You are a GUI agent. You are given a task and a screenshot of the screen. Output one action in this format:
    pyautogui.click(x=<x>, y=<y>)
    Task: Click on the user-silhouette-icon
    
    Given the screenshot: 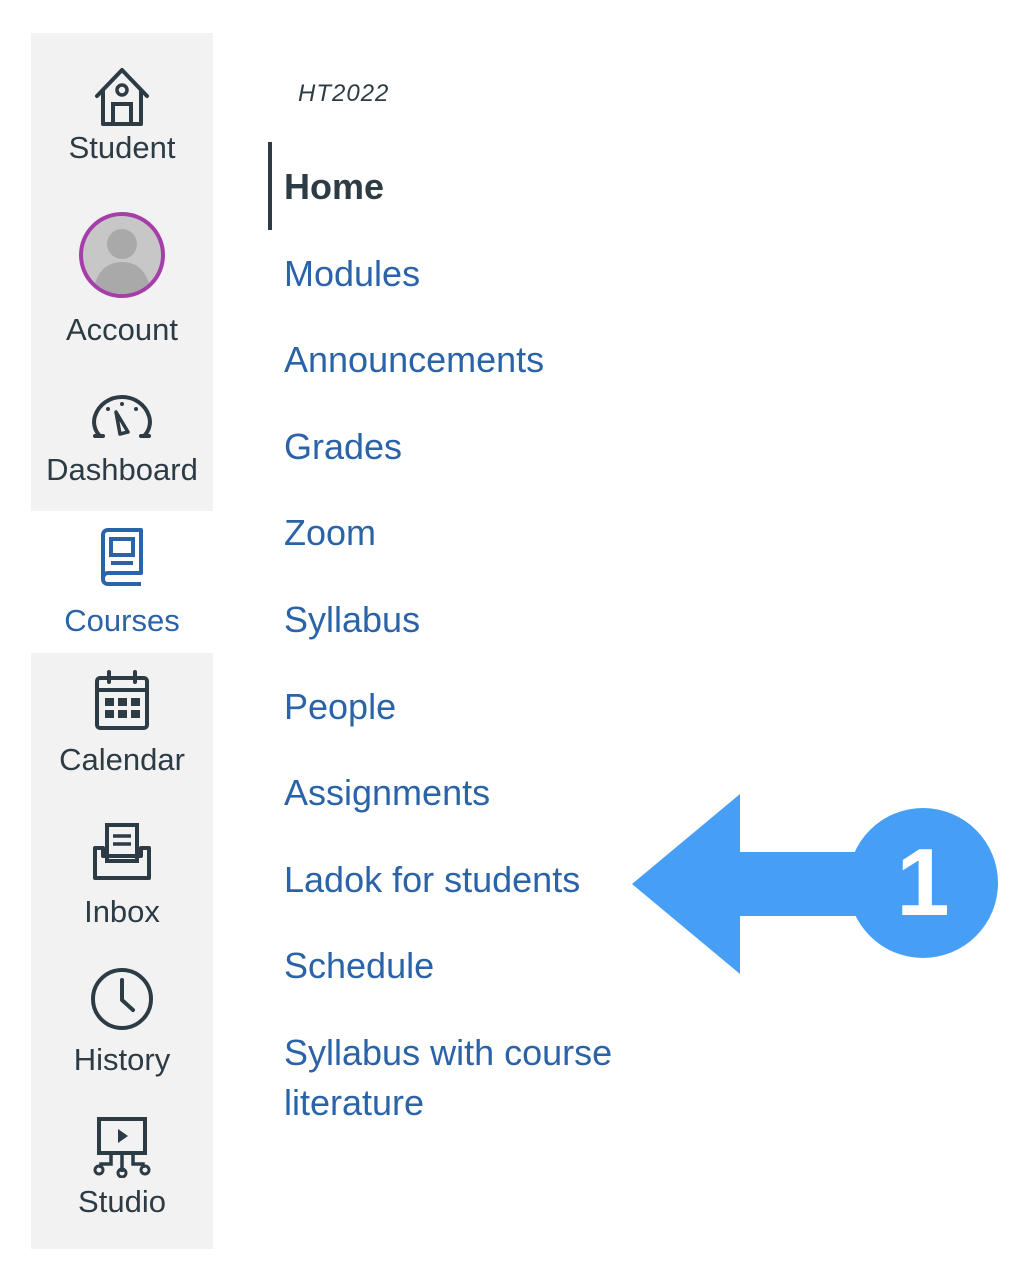 What is the action you would take?
    pyautogui.click(x=122, y=261)
    